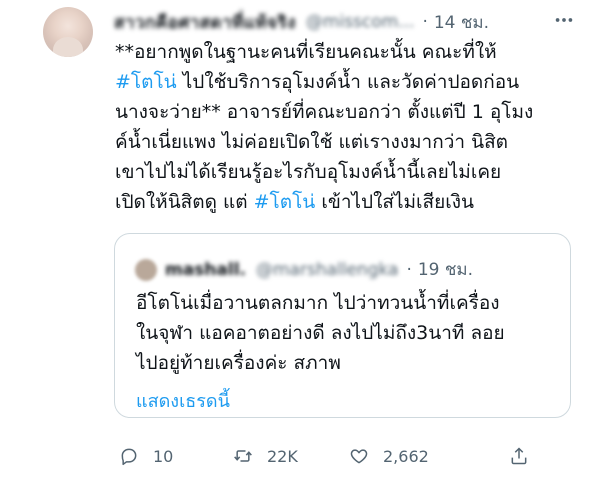 The height and width of the screenshot is (491, 600). I want to click on tweet-text-segment: เปิดให้นิสิตดู แต่, so click(184, 202).